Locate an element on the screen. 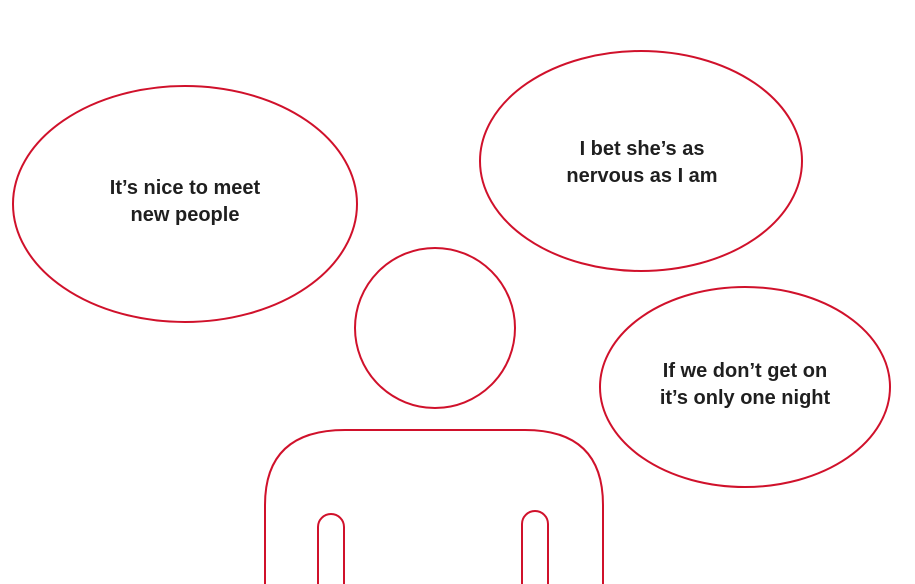 The image size is (915, 584). thought-text-2: I bet she’s as nervous as I am is located at coordinates (642, 163).